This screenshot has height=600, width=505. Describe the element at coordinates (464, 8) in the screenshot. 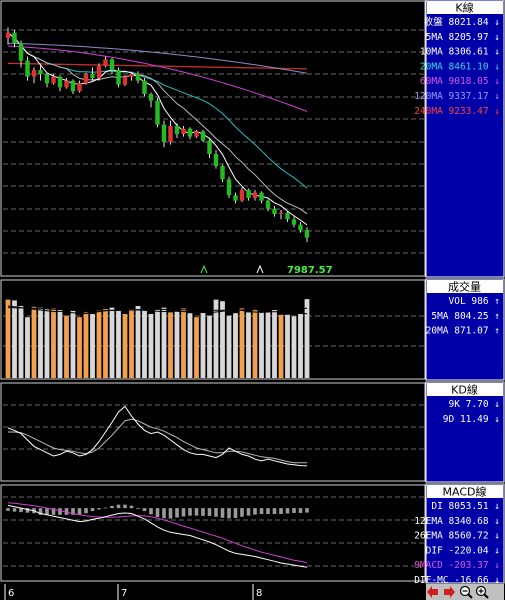

I see `kline-title: K線` at that location.